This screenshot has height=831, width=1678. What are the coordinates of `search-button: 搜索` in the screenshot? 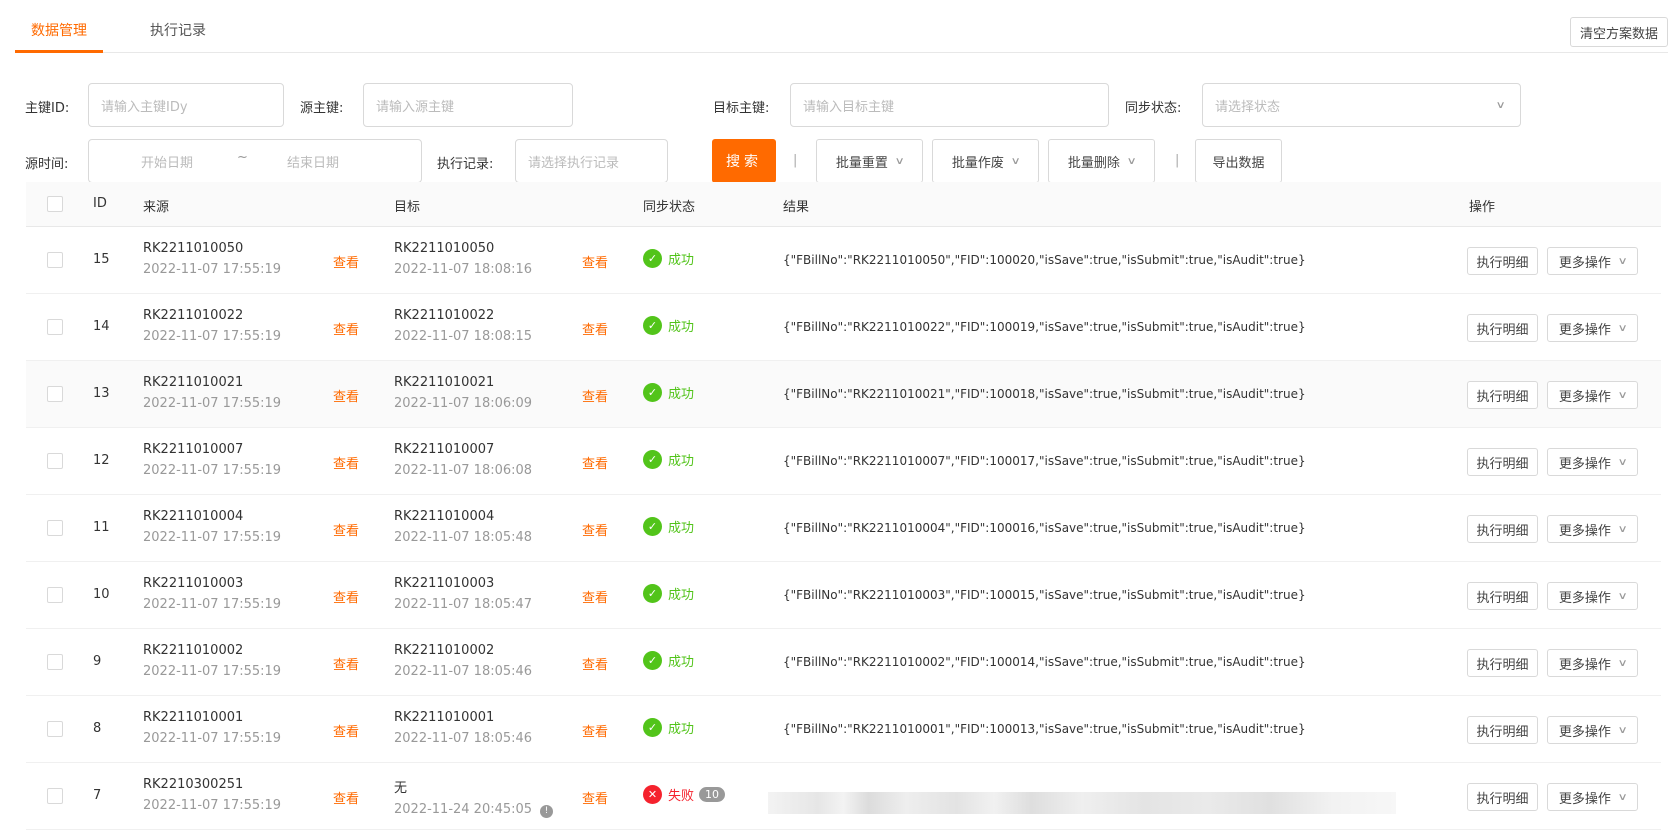 It's located at (744, 161).